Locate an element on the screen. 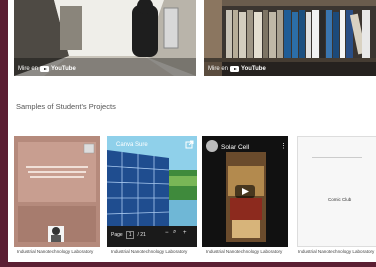  page-controls: Page 1 / 21 is located at coordinates (128, 235).